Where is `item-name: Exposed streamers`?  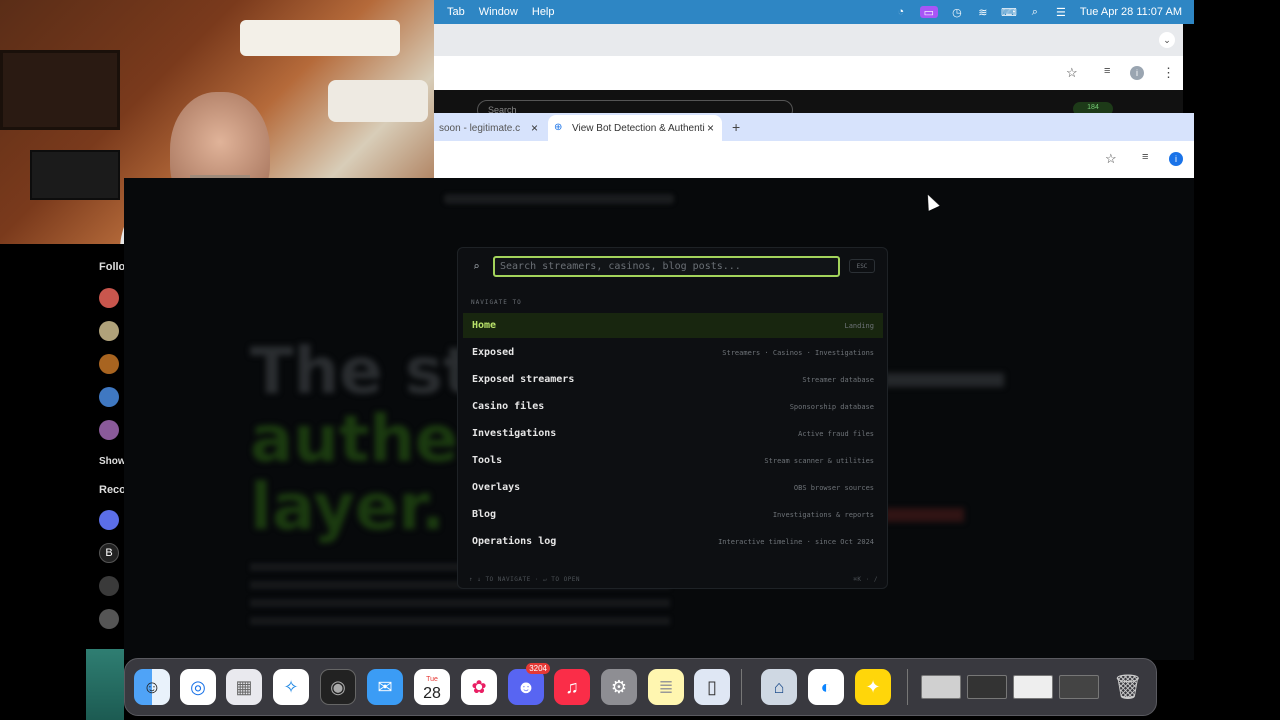 item-name: Exposed streamers is located at coordinates (523, 379).